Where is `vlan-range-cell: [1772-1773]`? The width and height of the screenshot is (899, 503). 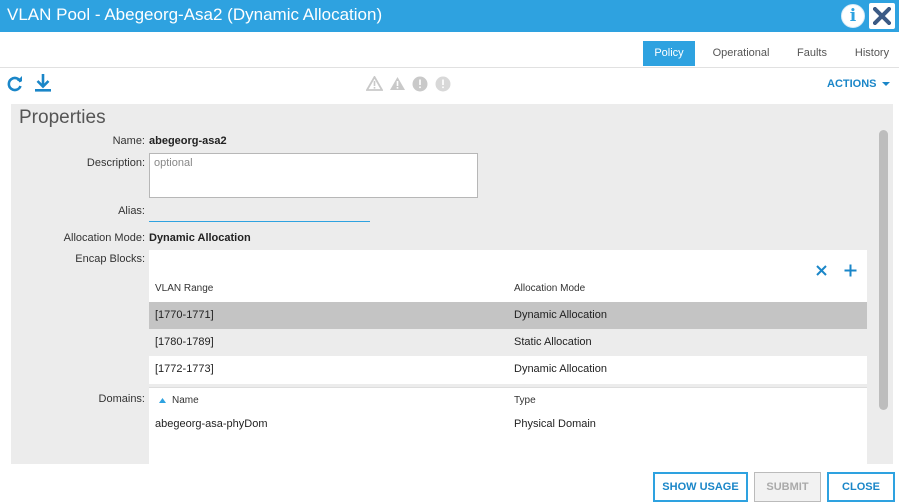 vlan-range-cell: [1772-1773] is located at coordinates (184, 369).